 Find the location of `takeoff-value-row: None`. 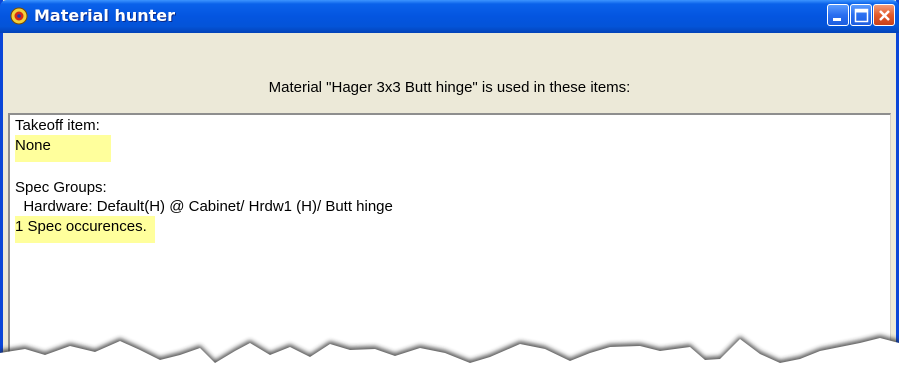

takeoff-value-row: None is located at coordinates (63, 148).